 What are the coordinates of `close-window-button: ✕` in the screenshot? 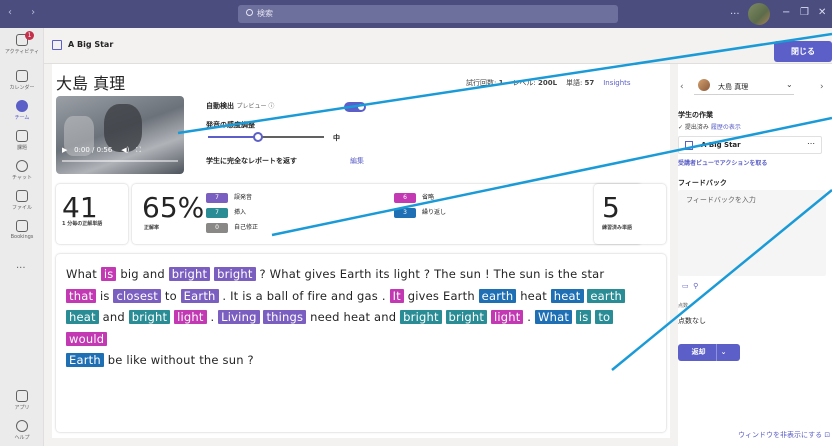 It's located at (822, 12).